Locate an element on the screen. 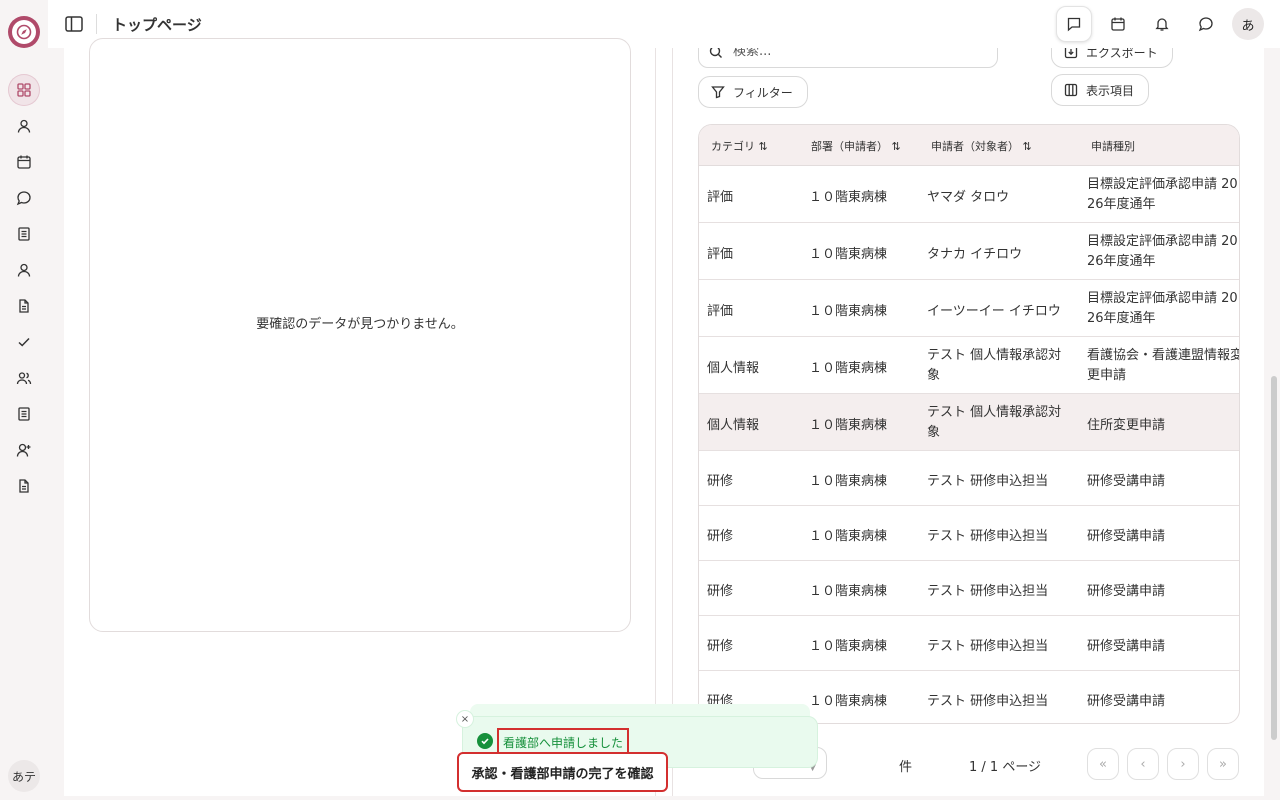  file-text-icon is located at coordinates (24, 486).